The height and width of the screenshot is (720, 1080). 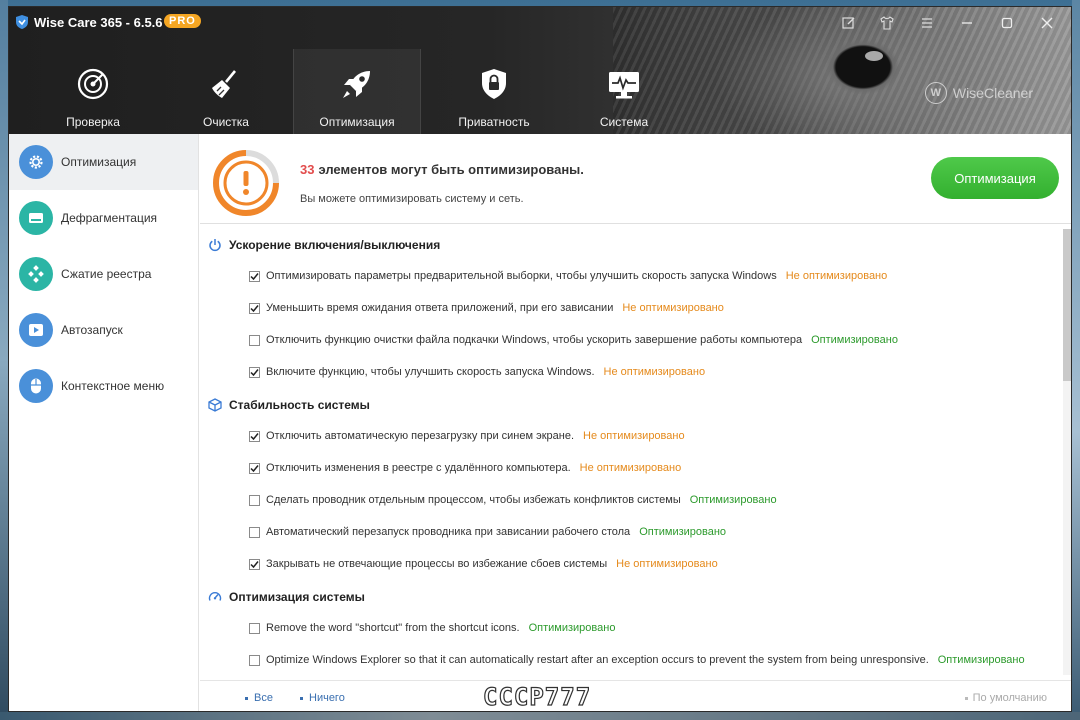 I want to click on sidebar-item-label: Сжатие реестра, so click(x=106, y=274).